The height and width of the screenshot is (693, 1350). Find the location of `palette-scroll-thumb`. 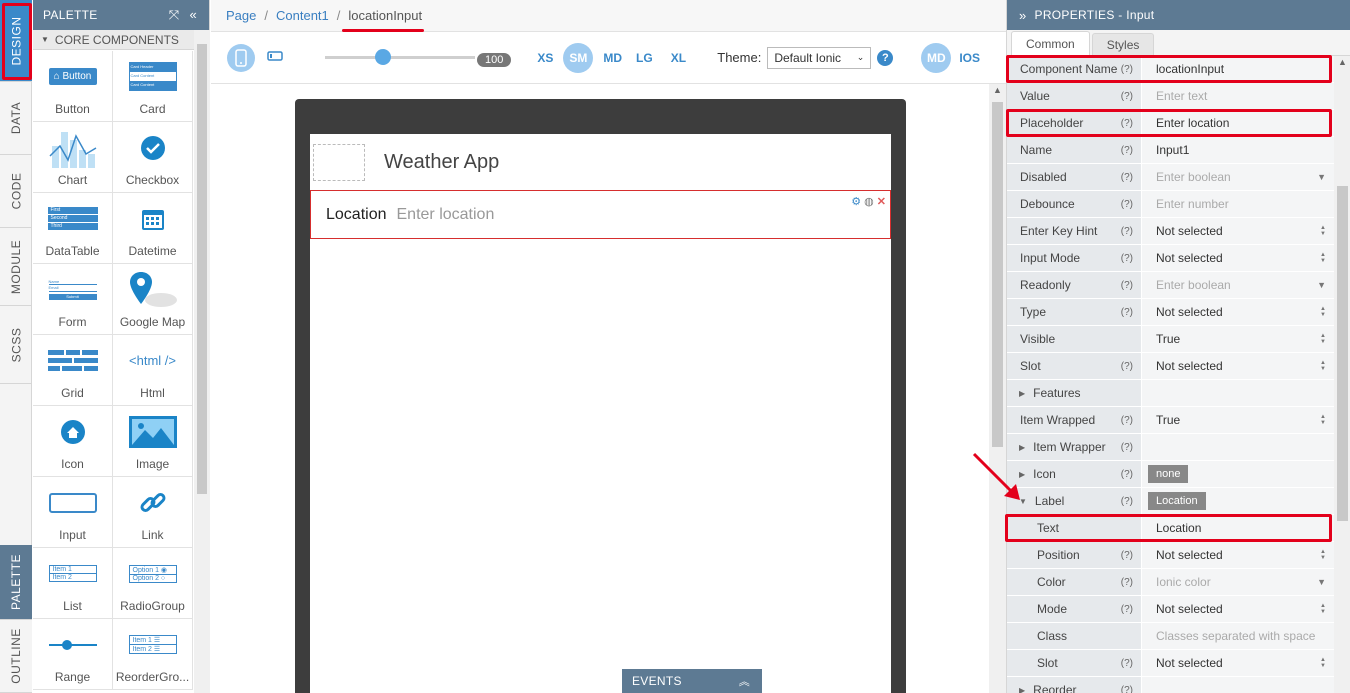

palette-scroll-thumb is located at coordinates (202, 269).